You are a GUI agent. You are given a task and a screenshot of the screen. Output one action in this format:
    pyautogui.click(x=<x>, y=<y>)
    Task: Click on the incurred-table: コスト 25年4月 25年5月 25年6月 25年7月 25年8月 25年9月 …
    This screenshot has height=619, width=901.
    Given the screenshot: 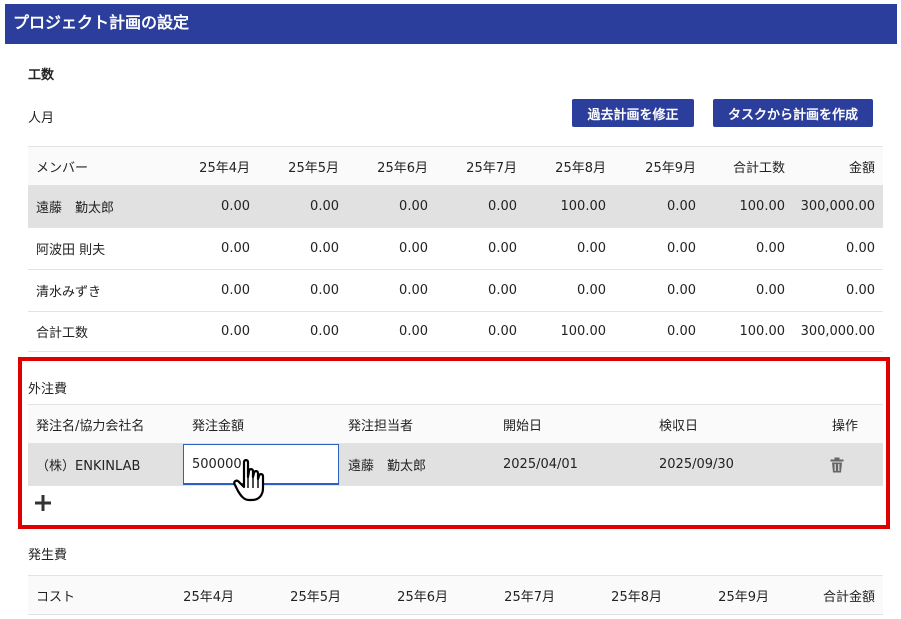 What is the action you would take?
    pyautogui.click(x=455, y=595)
    